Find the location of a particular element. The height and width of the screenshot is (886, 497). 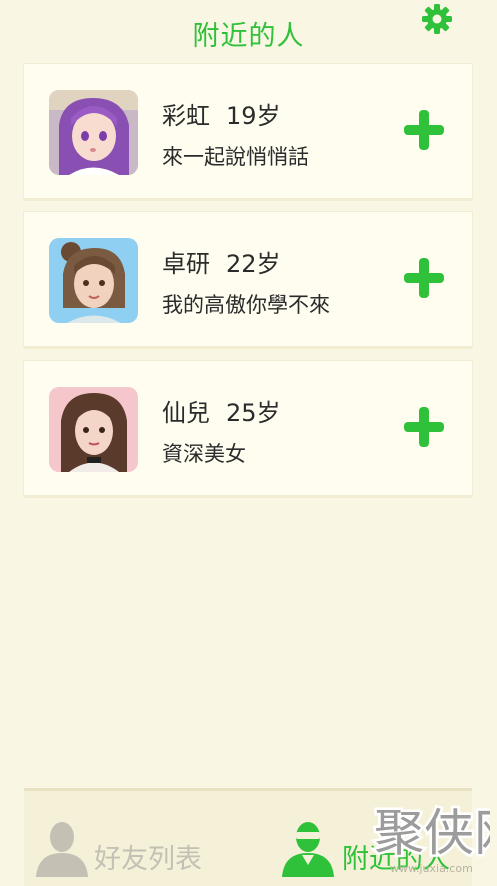

person-card-0: 彩虹 19岁 來一起說悄悄話 is located at coordinates (248, 131).